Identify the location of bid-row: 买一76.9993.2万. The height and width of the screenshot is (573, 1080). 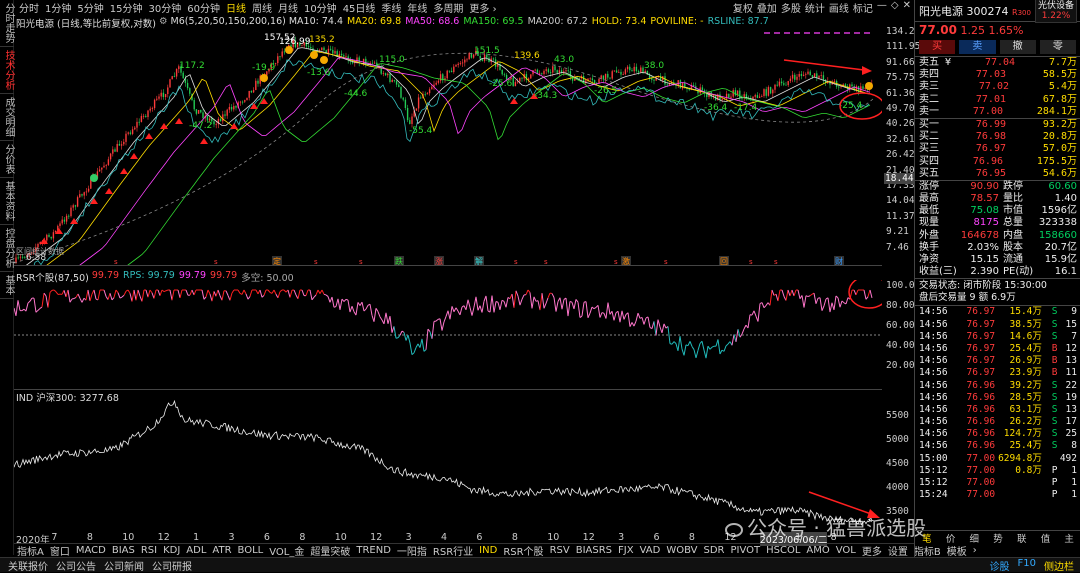
(997, 125).